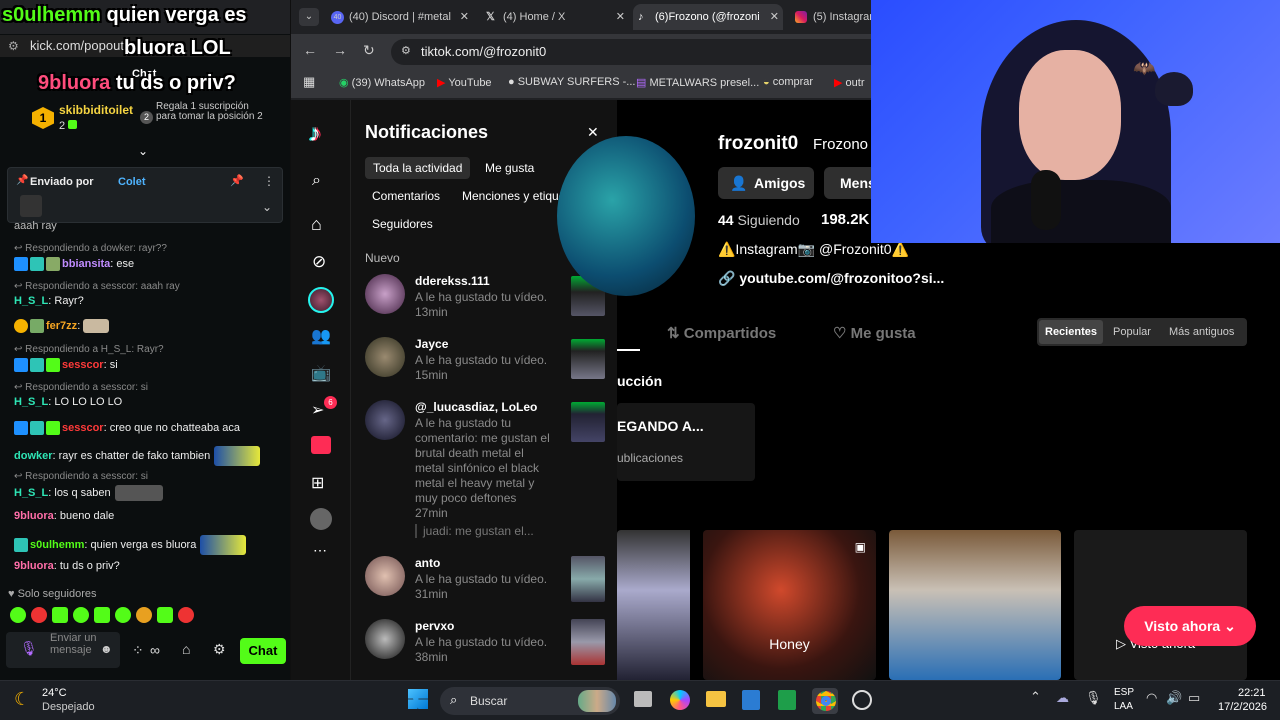 The image size is (1280, 720). What do you see at coordinates (96, 110) in the screenshot?
I see `leaderboard-user: skibbiditoilet` at bounding box center [96, 110].